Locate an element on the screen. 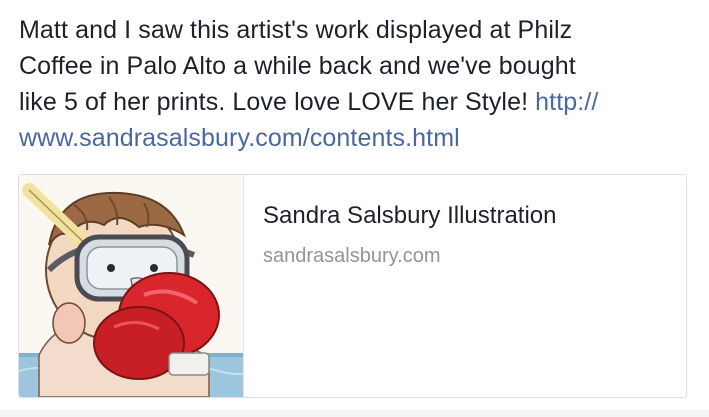  link-preview-title: Sandra Salsbury Illustration is located at coordinates (409, 216).